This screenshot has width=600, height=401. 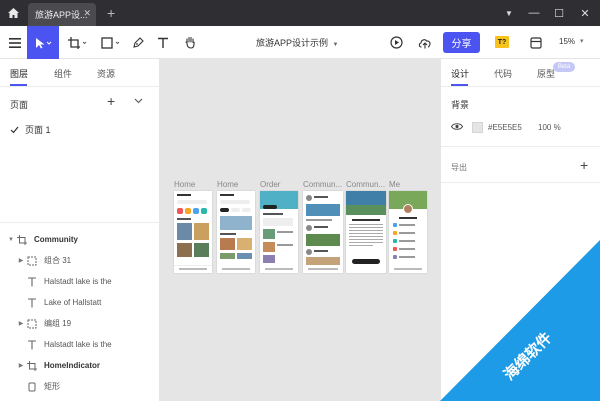 I want to click on tab-code: 代码, so click(x=503, y=73).